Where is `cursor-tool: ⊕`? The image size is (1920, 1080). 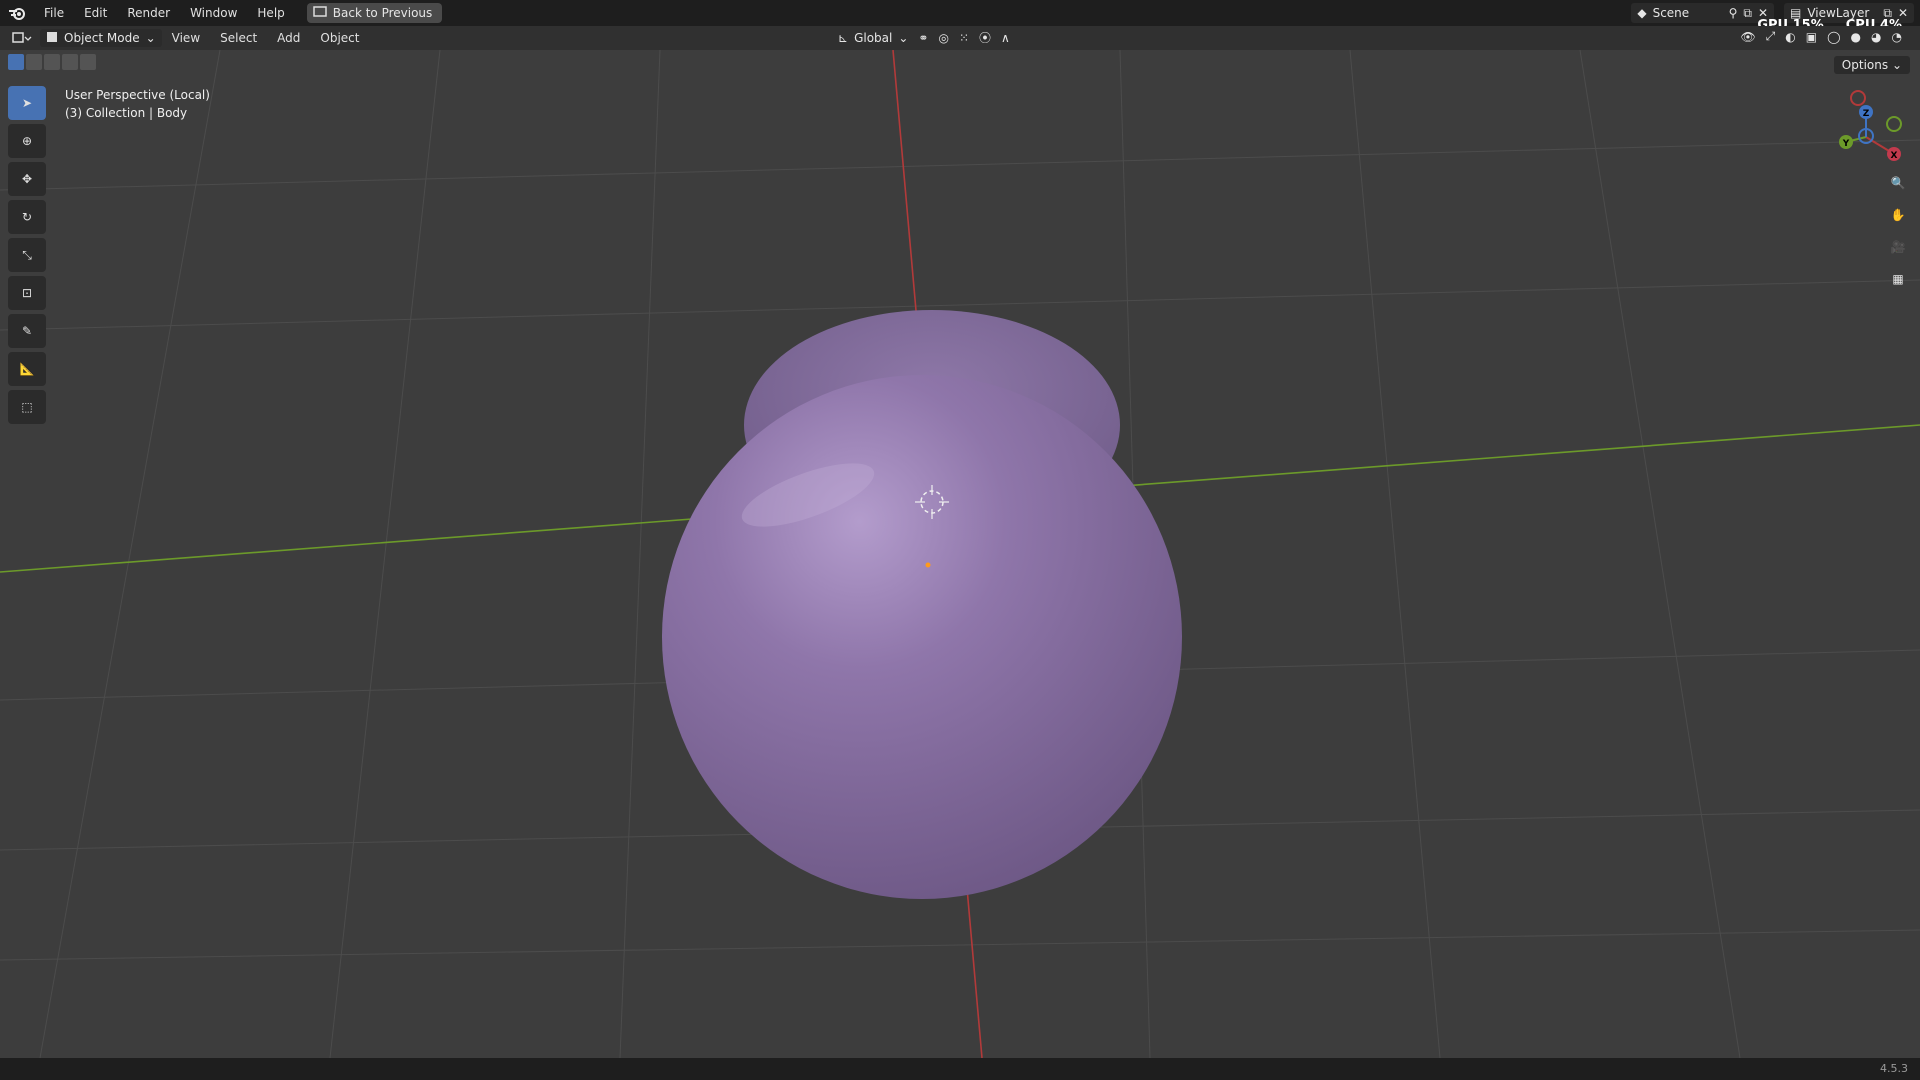 cursor-tool: ⊕ is located at coordinates (27, 141).